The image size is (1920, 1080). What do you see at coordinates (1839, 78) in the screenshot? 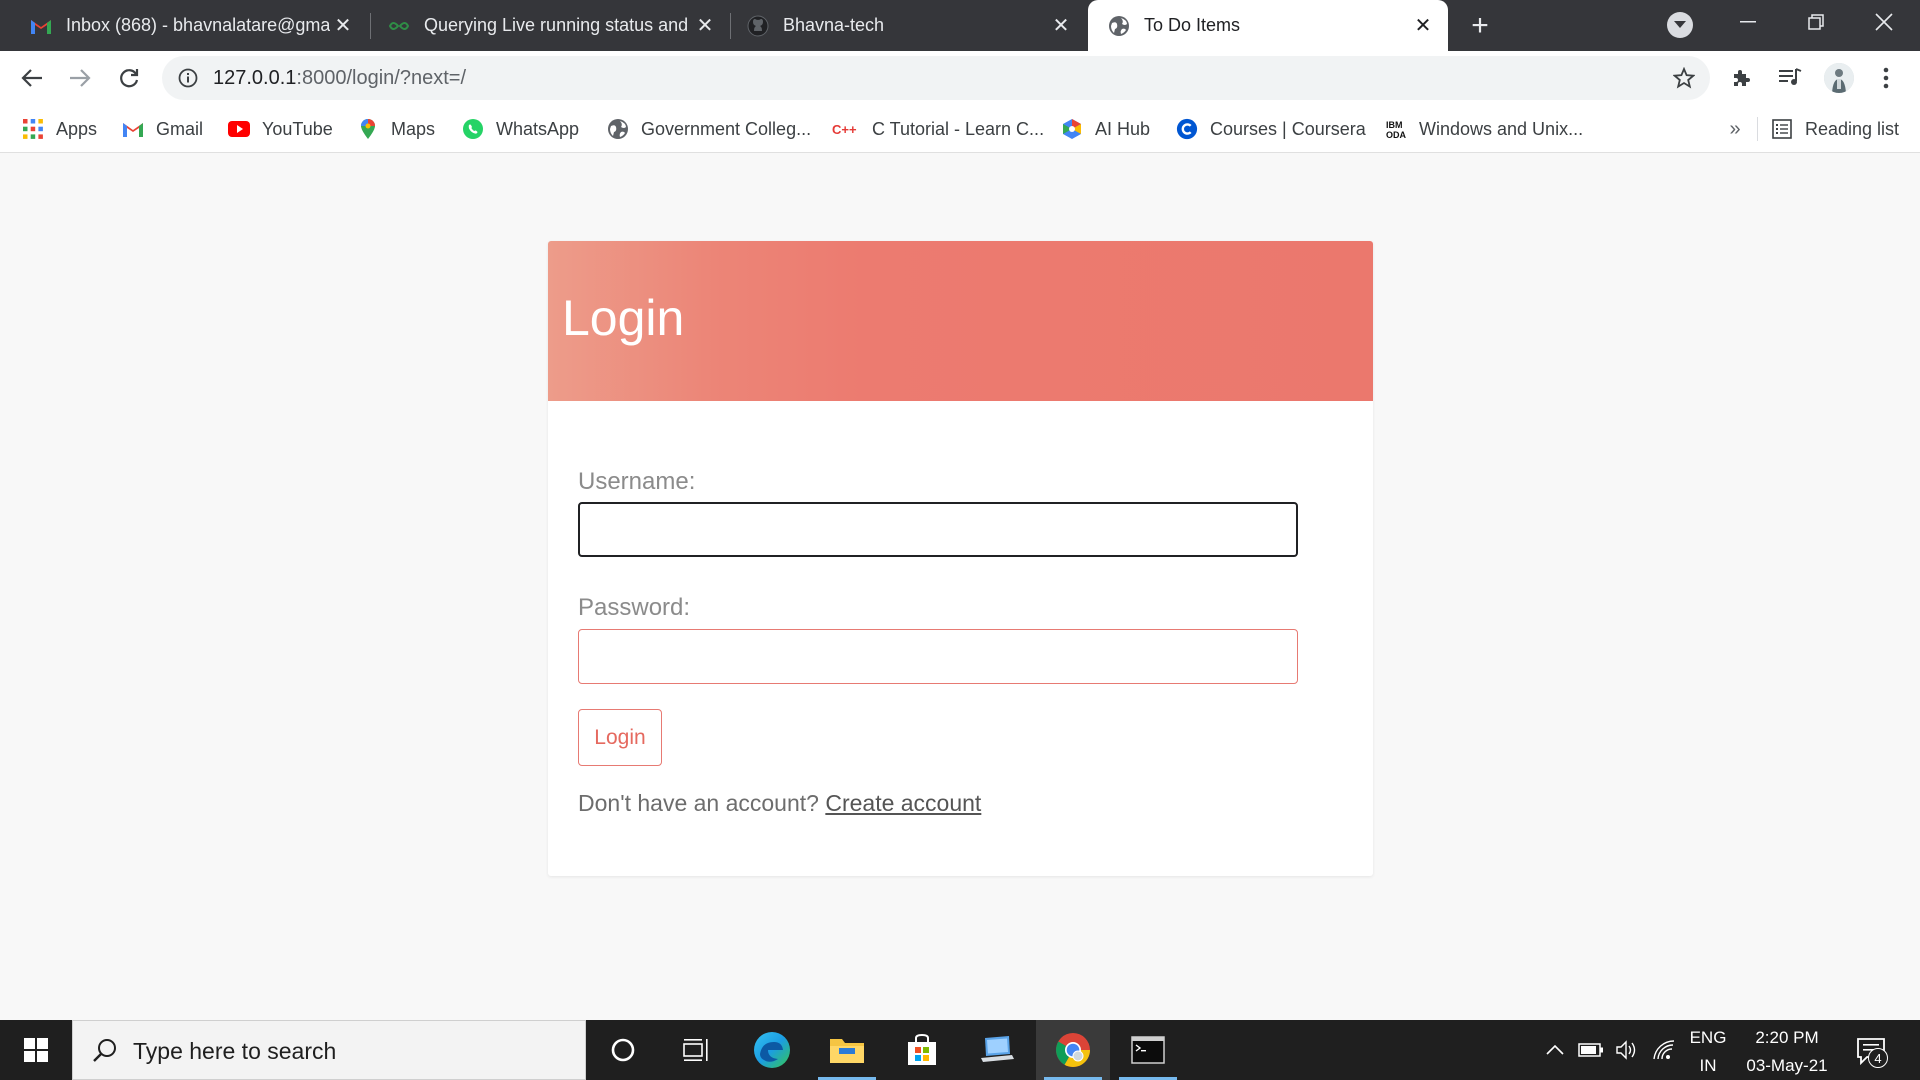
I see `profile-avatar` at bounding box center [1839, 78].